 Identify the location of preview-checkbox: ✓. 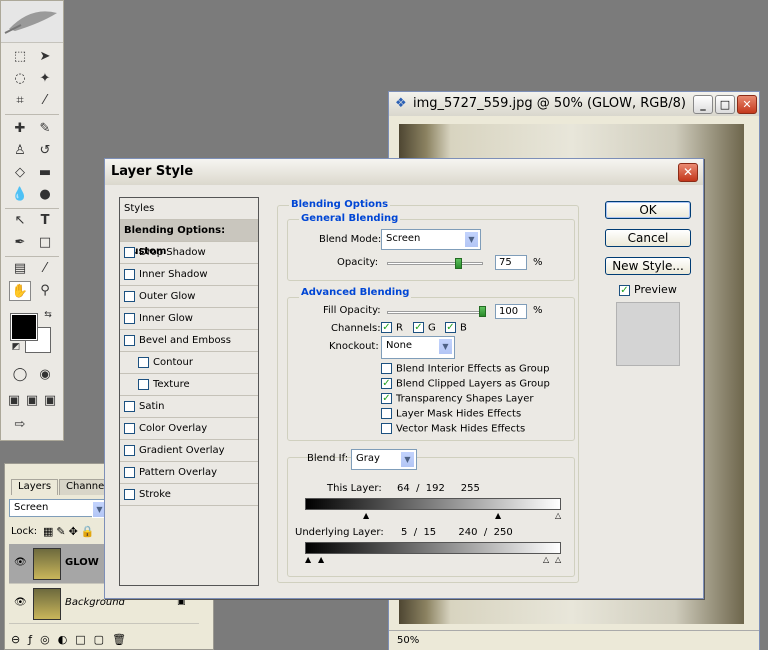
(624, 290).